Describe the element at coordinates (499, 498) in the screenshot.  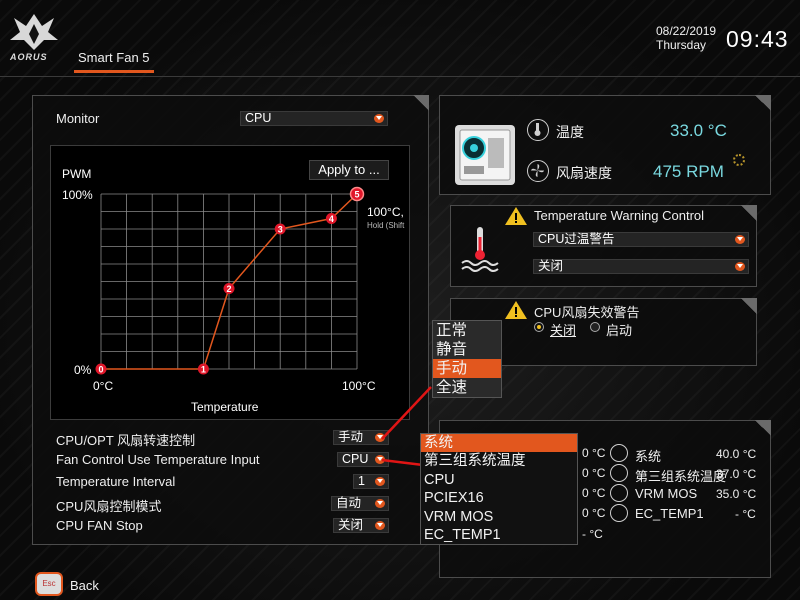
I see `dropdown-option: PCIEX16` at that location.